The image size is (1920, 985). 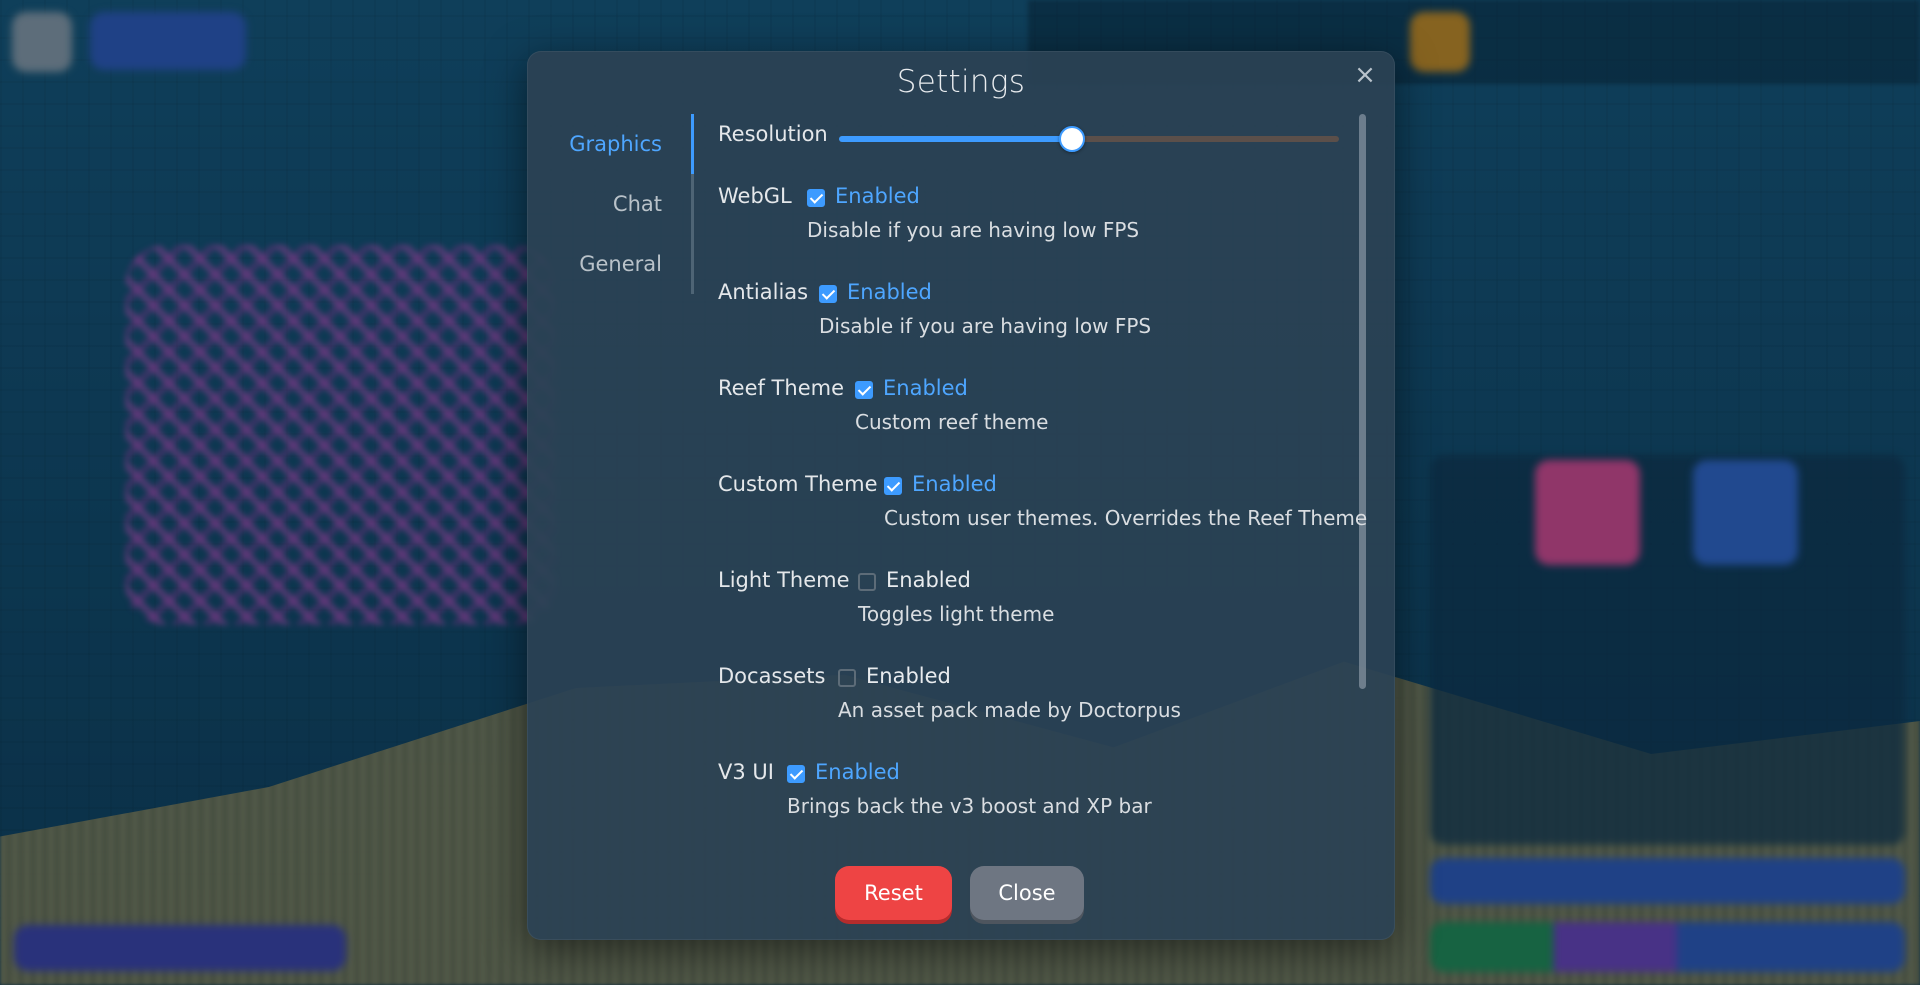 What do you see at coordinates (1365, 75) in the screenshot?
I see `close-icon: ×` at bounding box center [1365, 75].